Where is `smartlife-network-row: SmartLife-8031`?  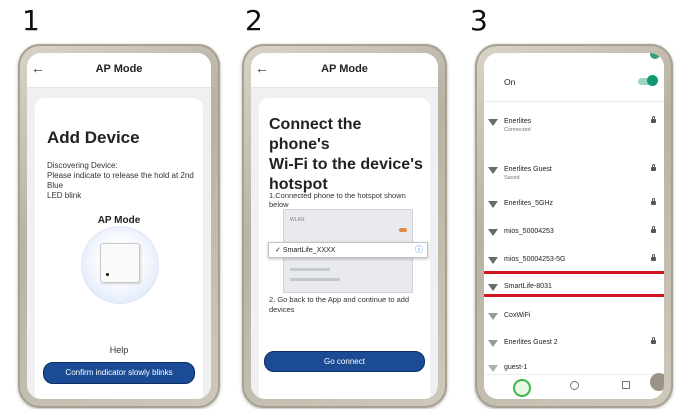
smartlife-network-row: SmartLife-8031 is located at coordinates (574, 289).